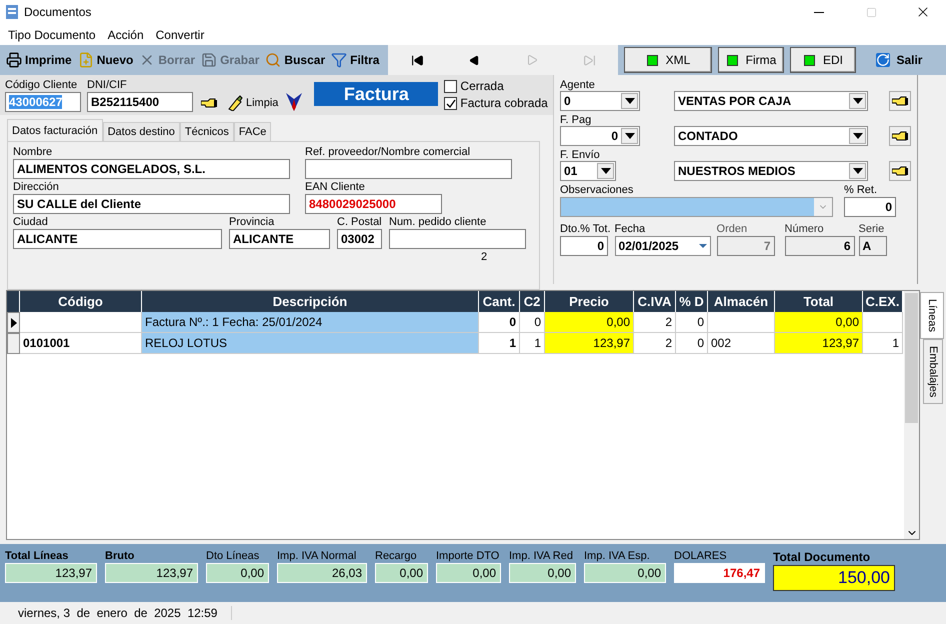  What do you see at coordinates (105, 60) in the screenshot?
I see `toolbar-button: Nuevo` at bounding box center [105, 60].